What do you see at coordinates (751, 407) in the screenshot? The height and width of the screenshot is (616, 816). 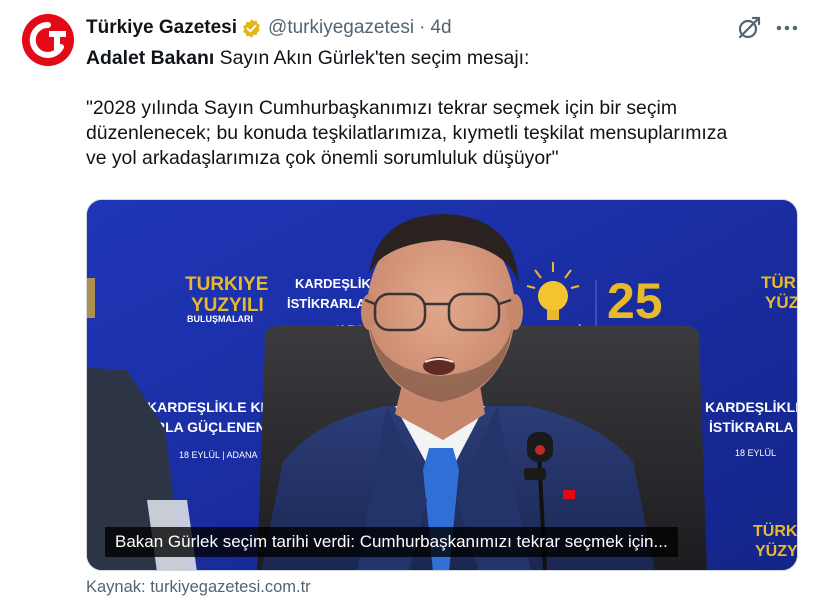 I see `backdrop-kardeslikle-right: KARDEŞLİKLE K` at bounding box center [751, 407].